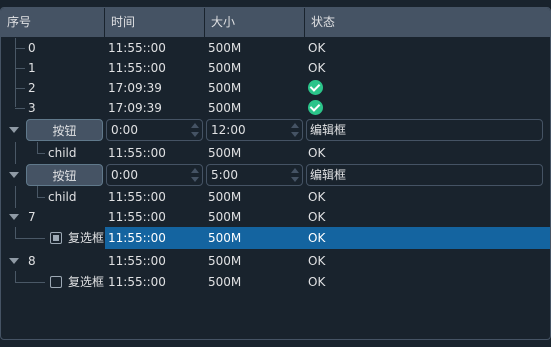  What do you see at coordinates (275, 261) in the screenshot?
I see `tree-row: 8 11:55::00 500M OK` at bounding box center [275, 261].